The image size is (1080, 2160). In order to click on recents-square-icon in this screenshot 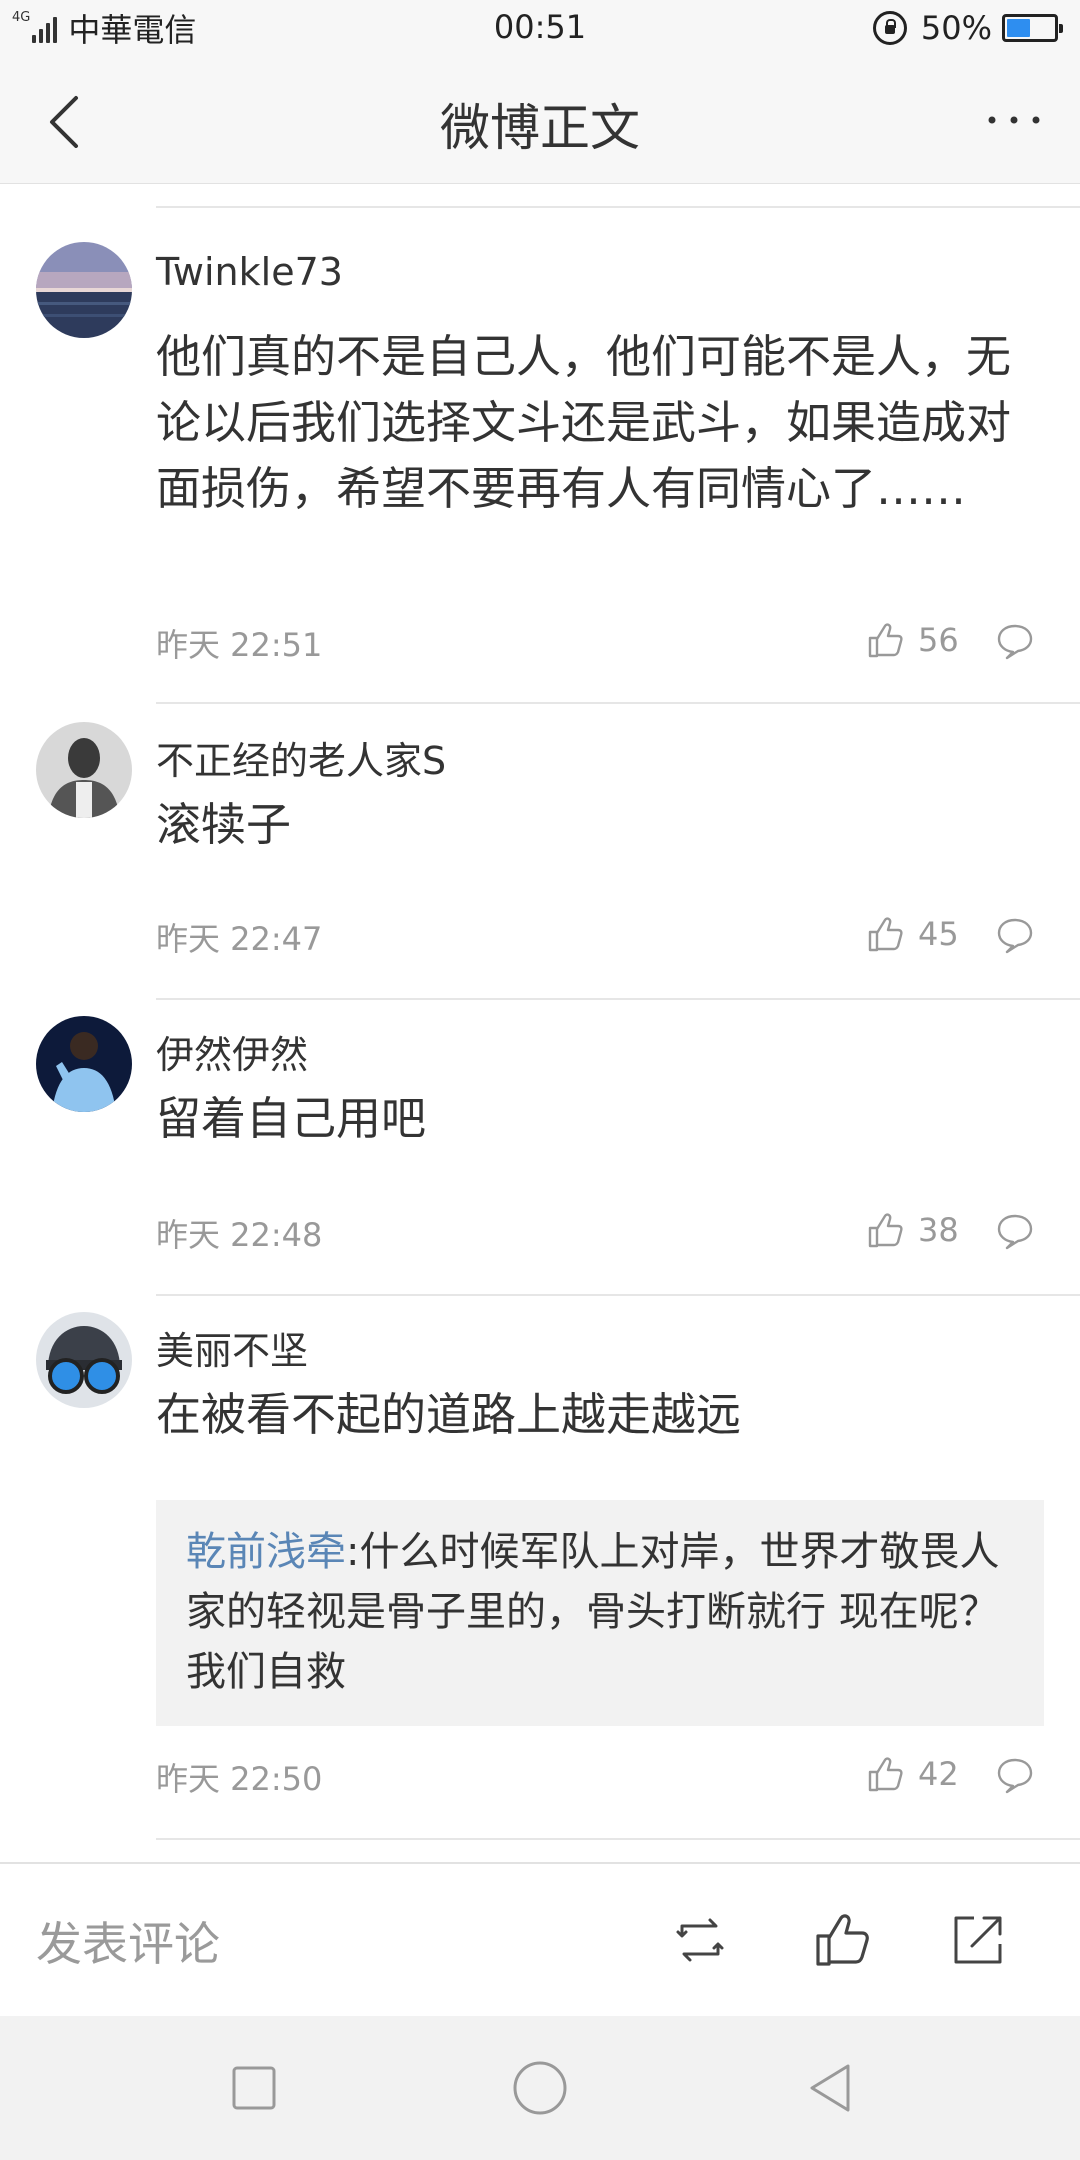, I will do `click(254, 2088)`.